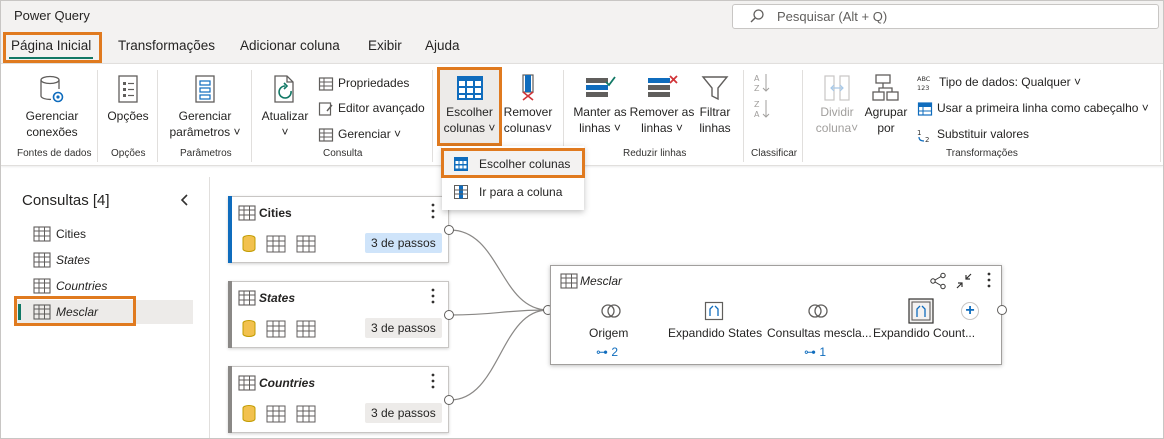  I want to click on advanced-editor-button: Editor avançado, so click(371, 108).